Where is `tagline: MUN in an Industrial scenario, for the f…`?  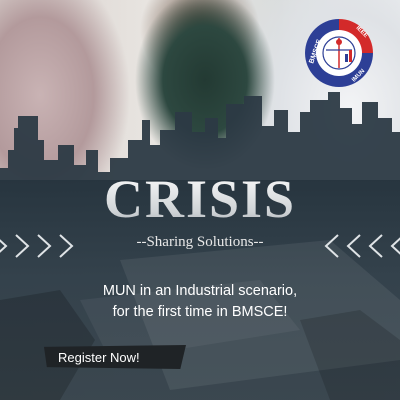 tagline: MUN in an Industrial scenario, for the f… is located at coordinates (200, 302).